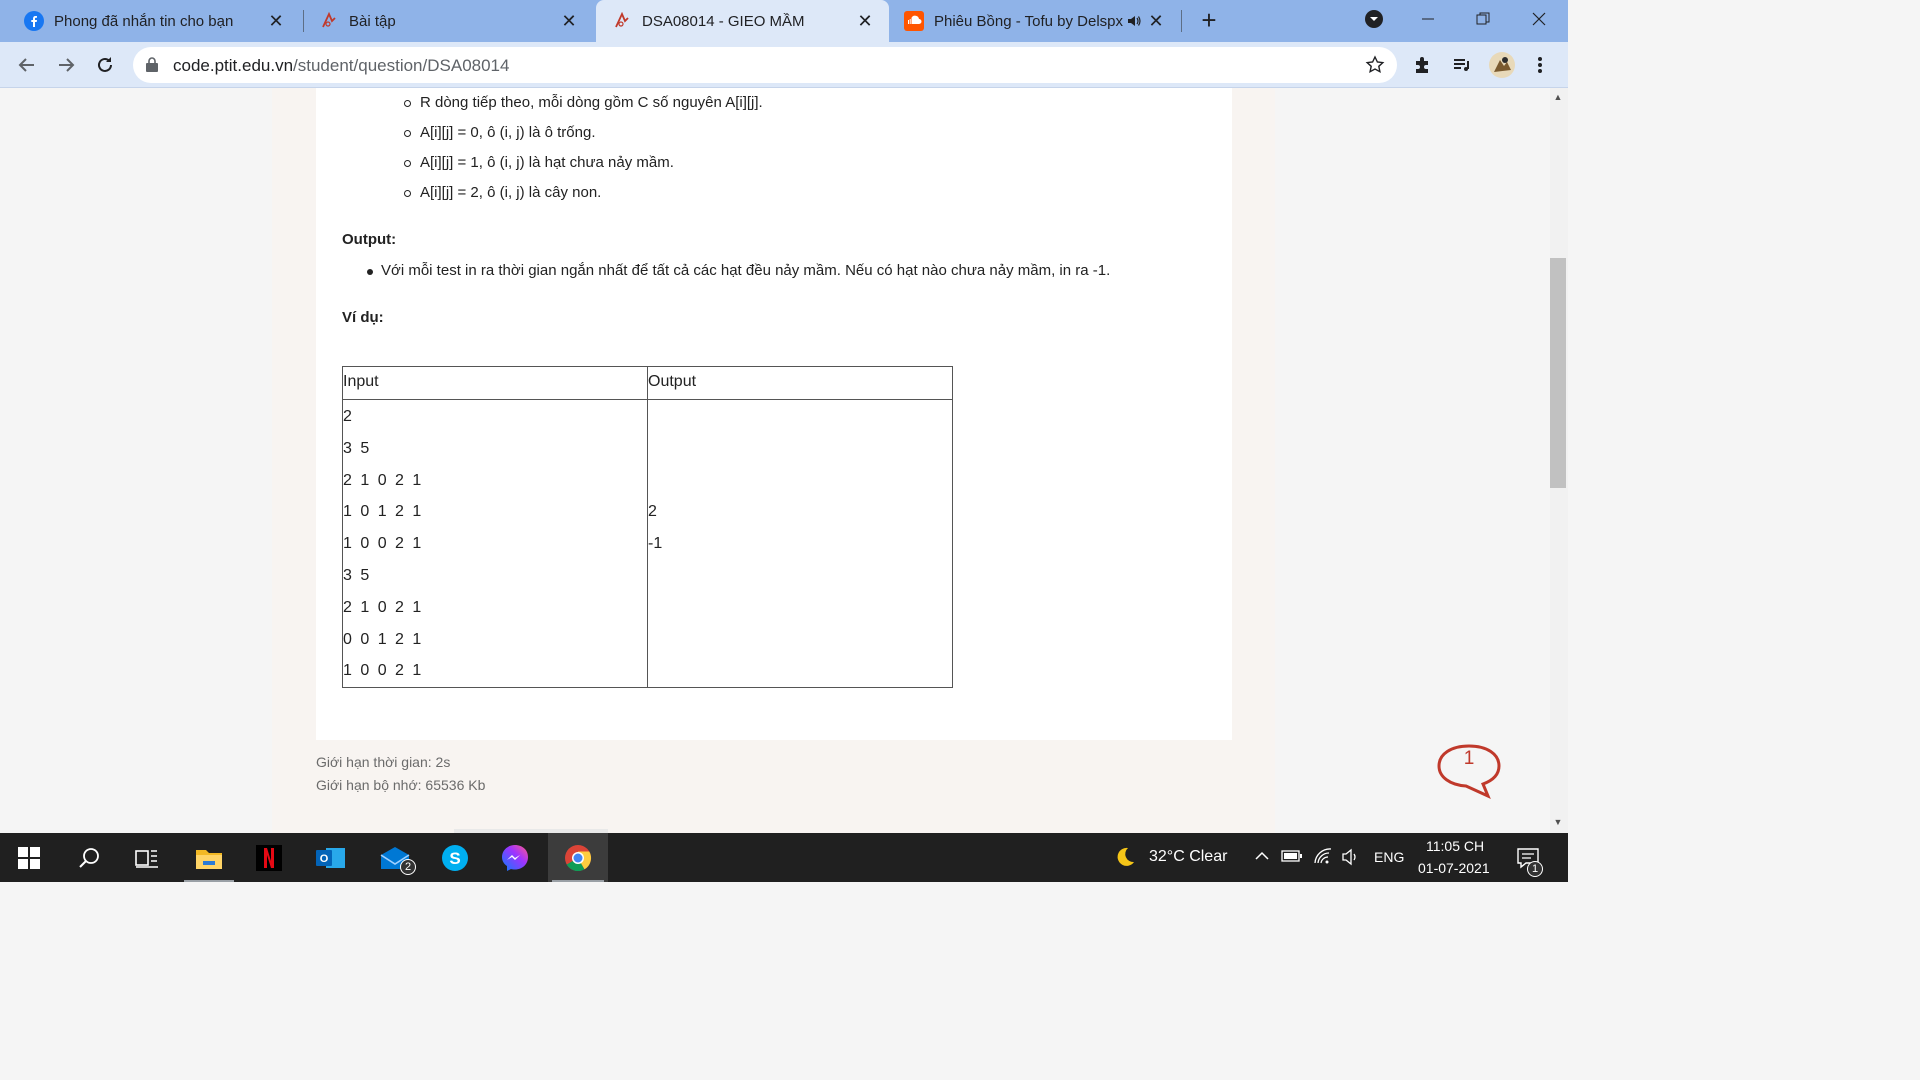  Describe the element at coordinates (508, 132) in the screenshot. I see `input-item: A[i][j] = 0, ô (i, j) là ô trống.` at that location.